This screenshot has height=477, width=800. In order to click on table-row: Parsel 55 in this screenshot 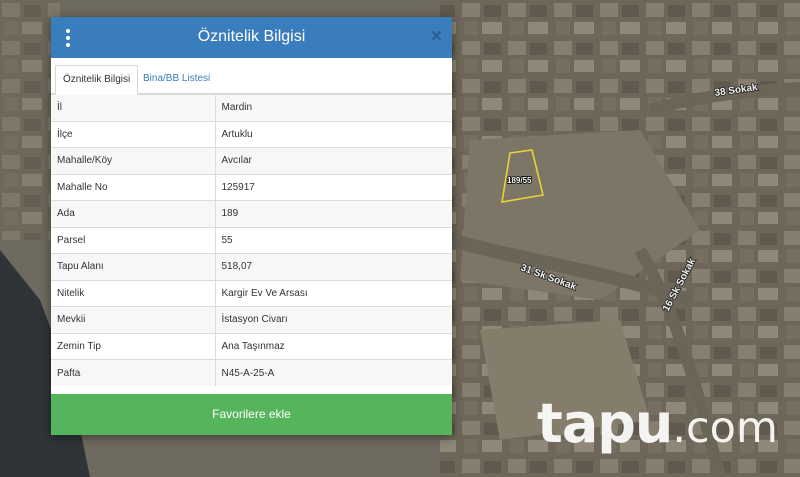, I will do `click(251, 240)`.